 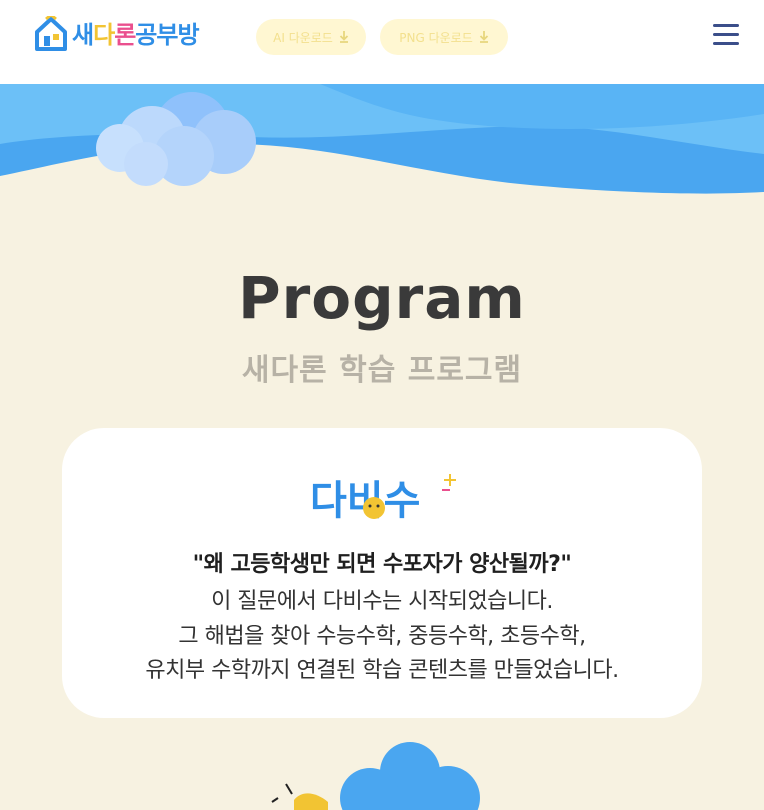 I want to click on pencil-doodle-icon, so click(x=299, y=796).